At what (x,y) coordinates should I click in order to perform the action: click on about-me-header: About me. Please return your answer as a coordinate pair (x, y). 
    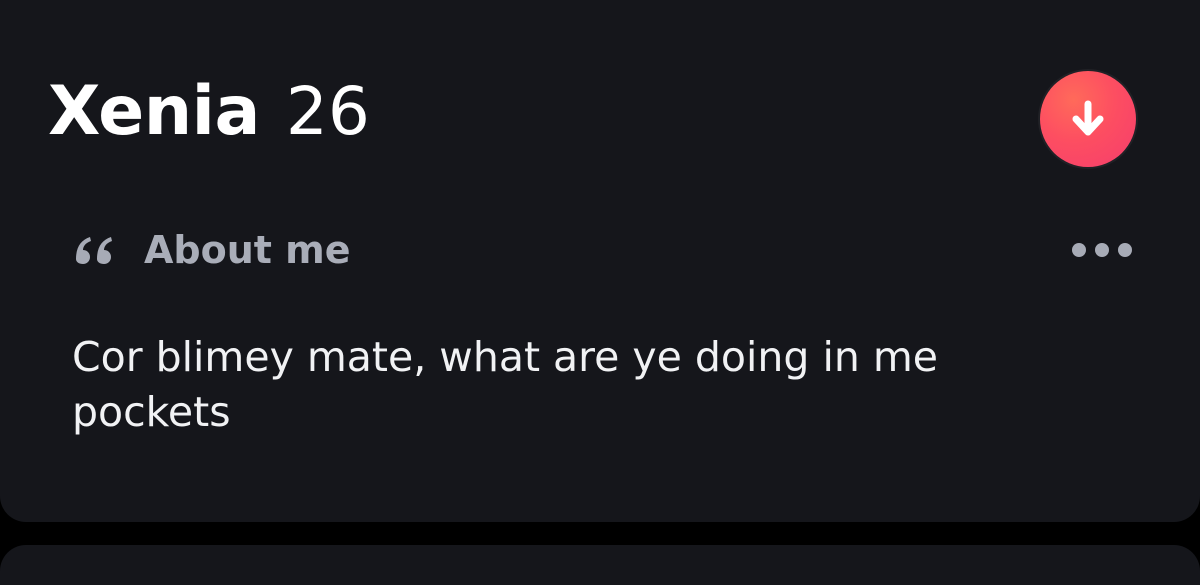
    Looking at the image, I should click on (211, 250).